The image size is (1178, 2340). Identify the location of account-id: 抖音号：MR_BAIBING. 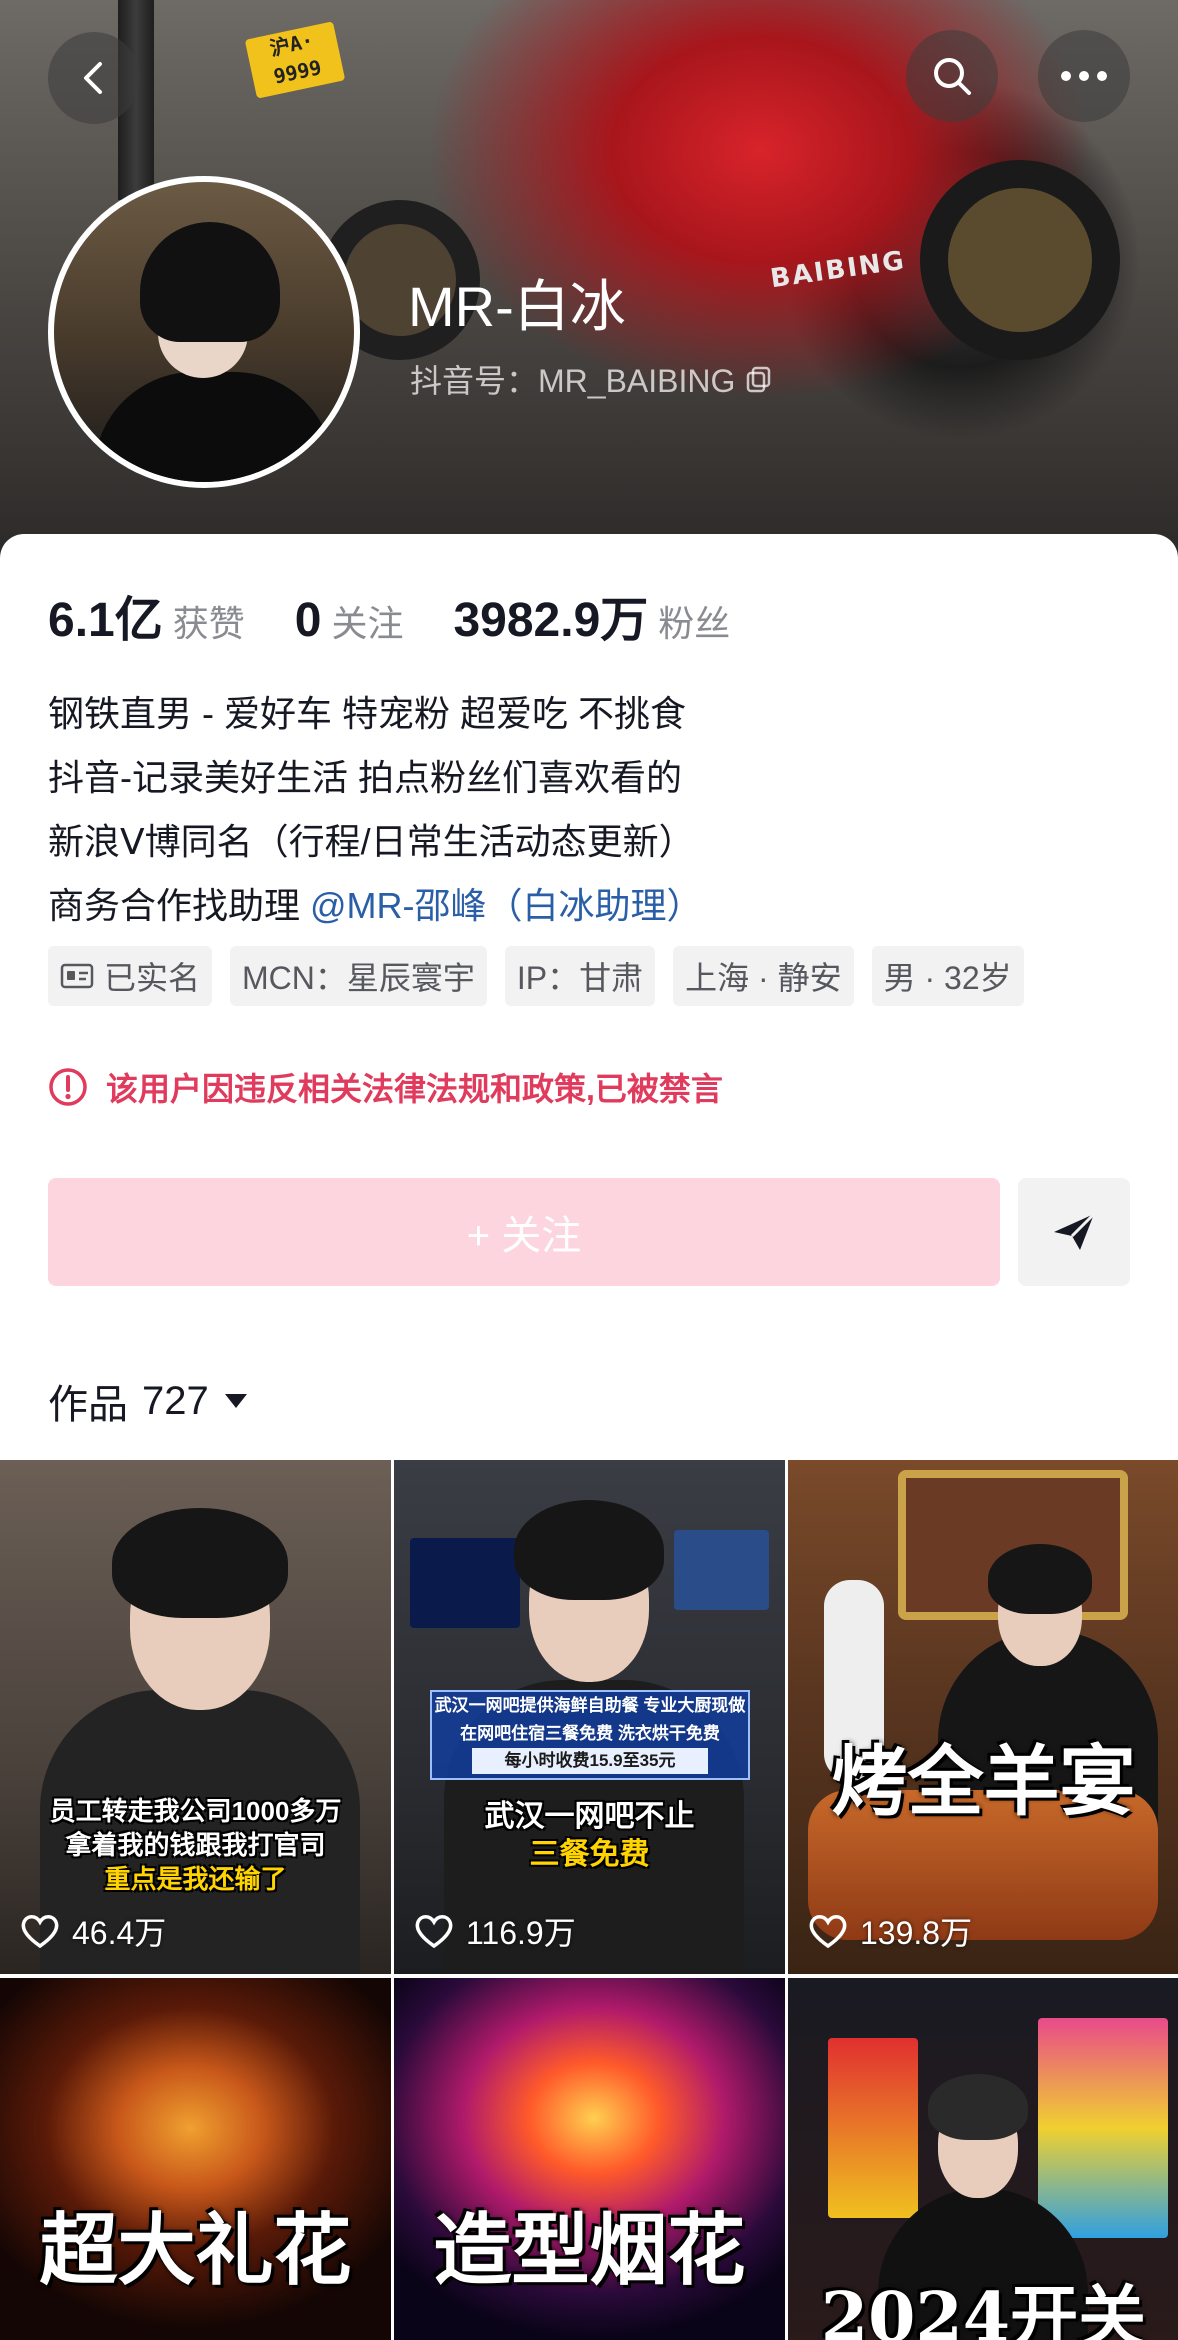
(591, 379).